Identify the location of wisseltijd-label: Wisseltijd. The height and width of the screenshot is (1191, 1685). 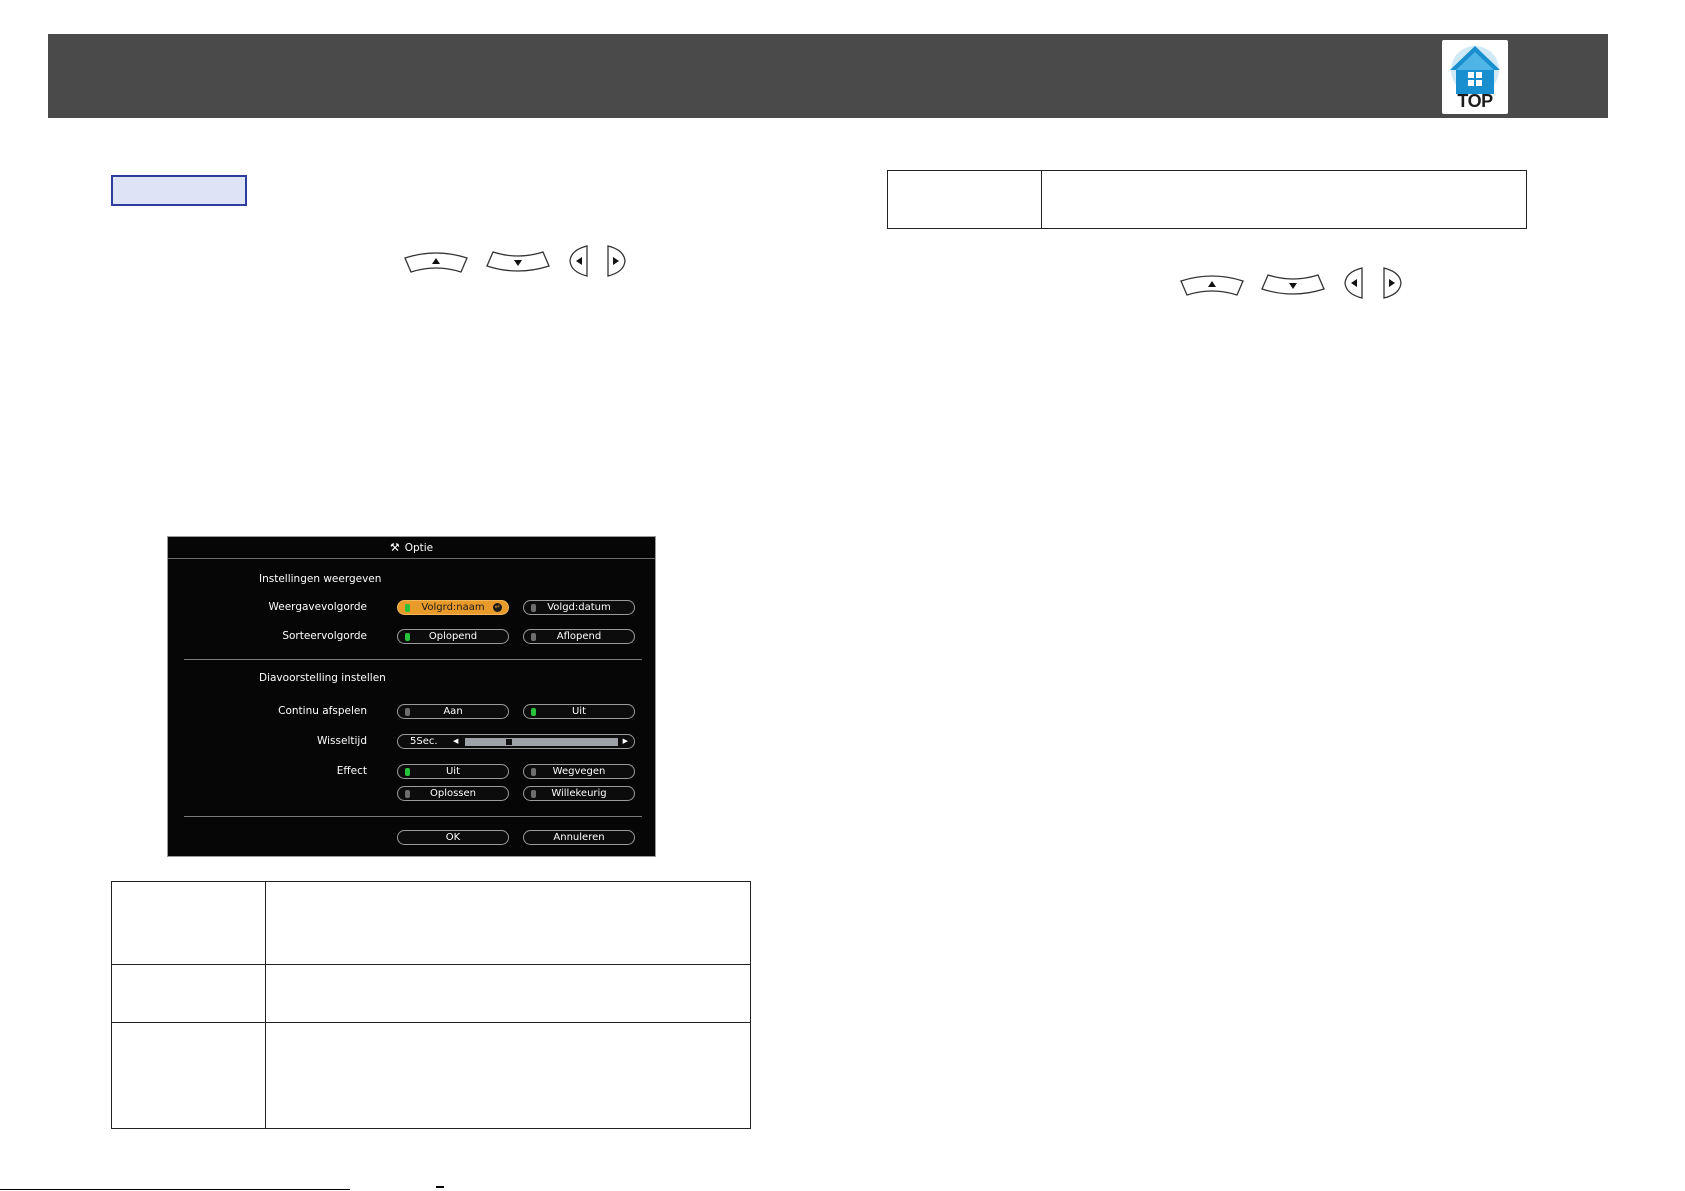
(341, 741).